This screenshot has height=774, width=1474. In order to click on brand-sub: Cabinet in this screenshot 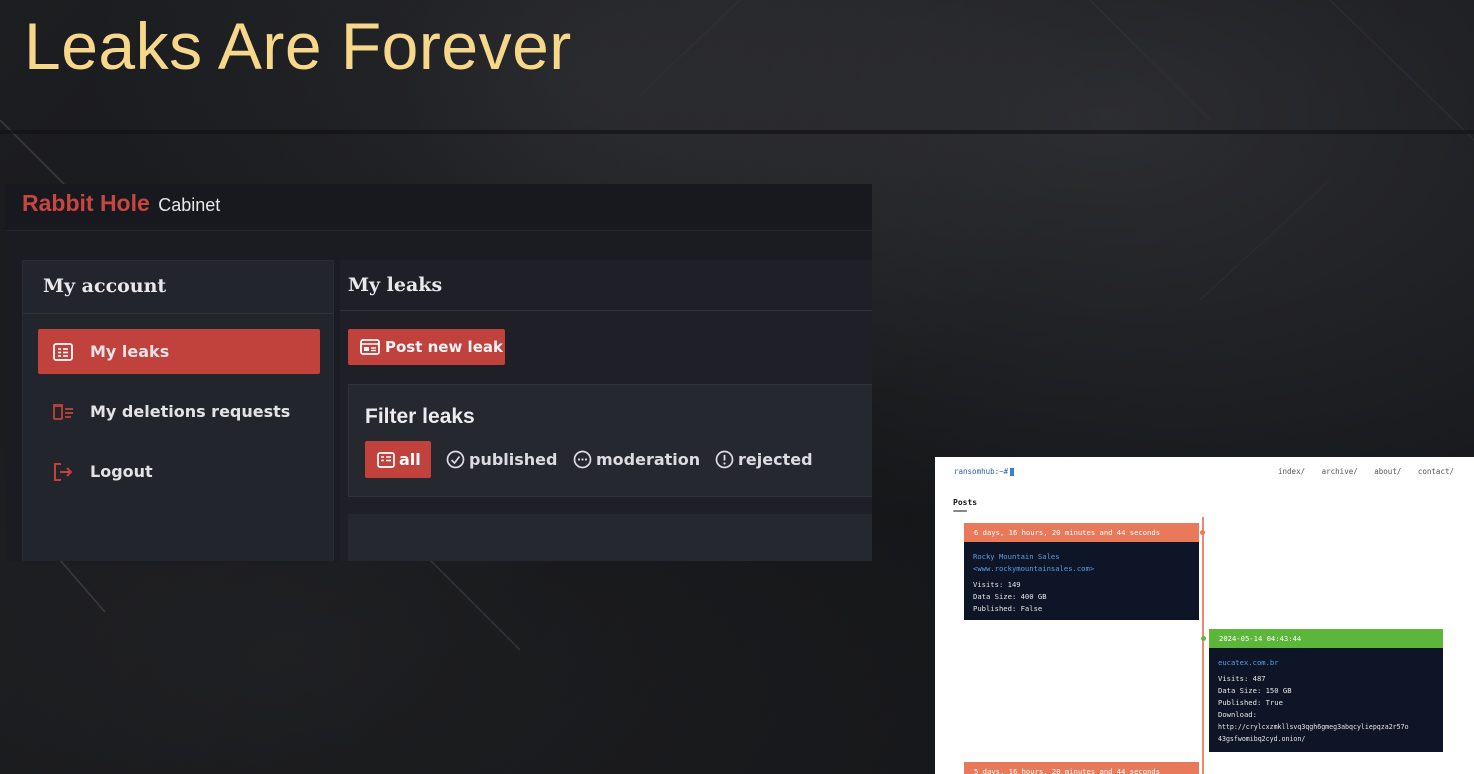, I will do `click(189, 205)`.